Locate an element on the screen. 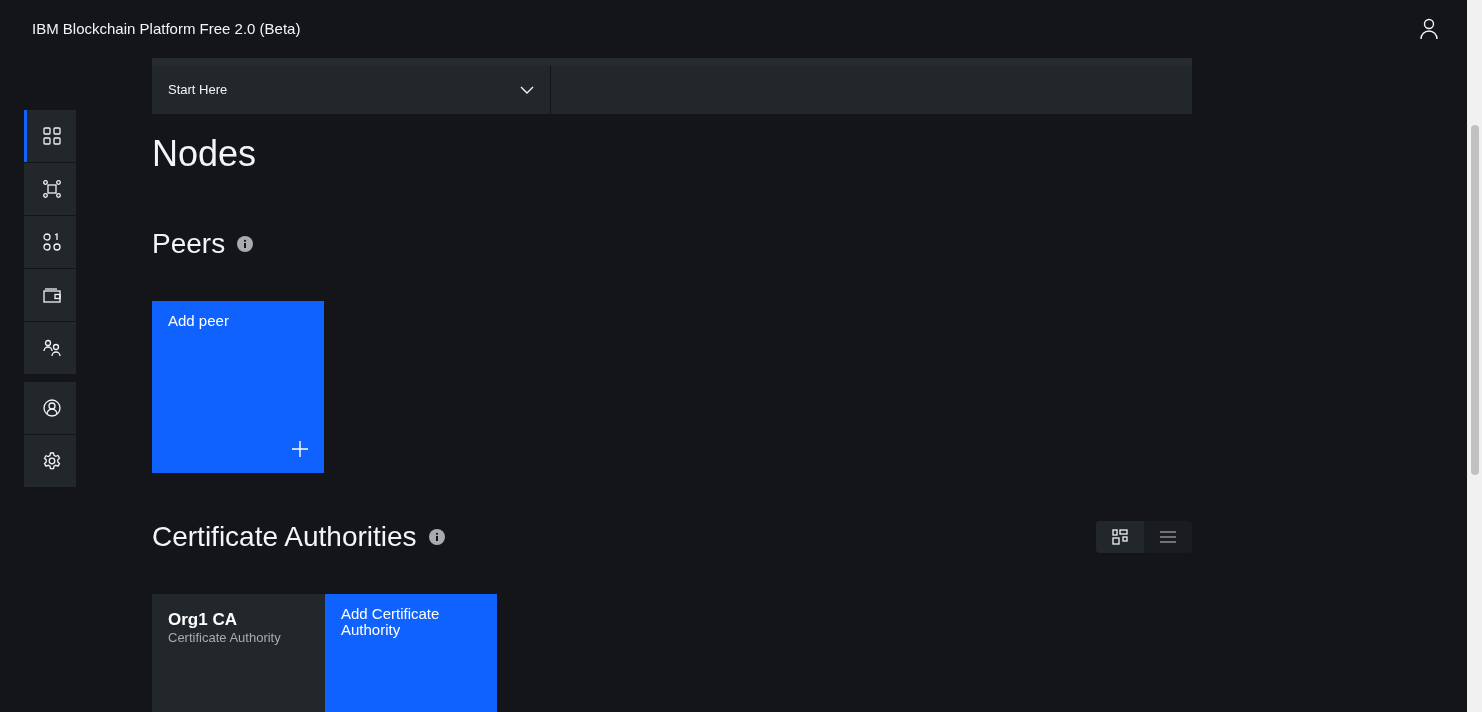 This screenshot has height=712, width=1482. user-circle-icon is located at coordinates (51, 408).